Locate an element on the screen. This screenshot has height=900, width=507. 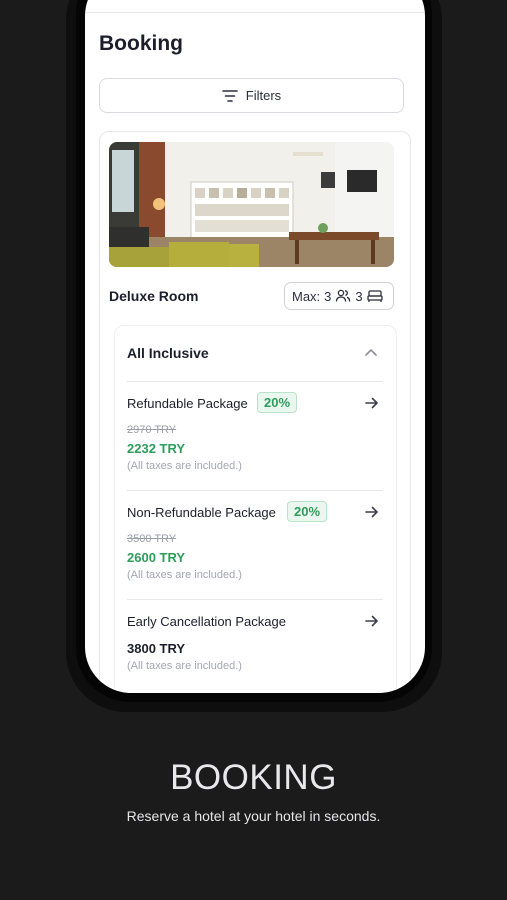
guests-icon is located at coordinates (343, 295).